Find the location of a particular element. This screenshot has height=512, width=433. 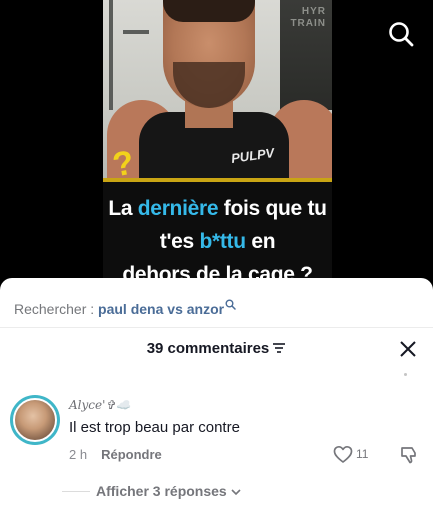

comment-meta: 2 h Répondre is located at coordinates (115, 454).